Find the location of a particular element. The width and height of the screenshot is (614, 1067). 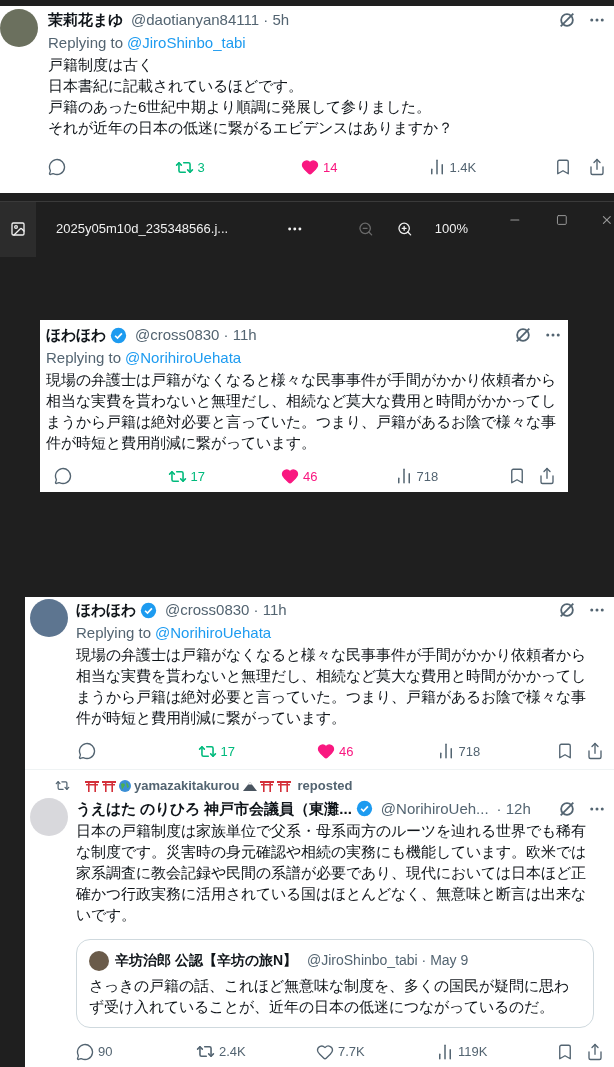

tweet-text: 戸籍制度は古く is located at coordinates (101, 64).